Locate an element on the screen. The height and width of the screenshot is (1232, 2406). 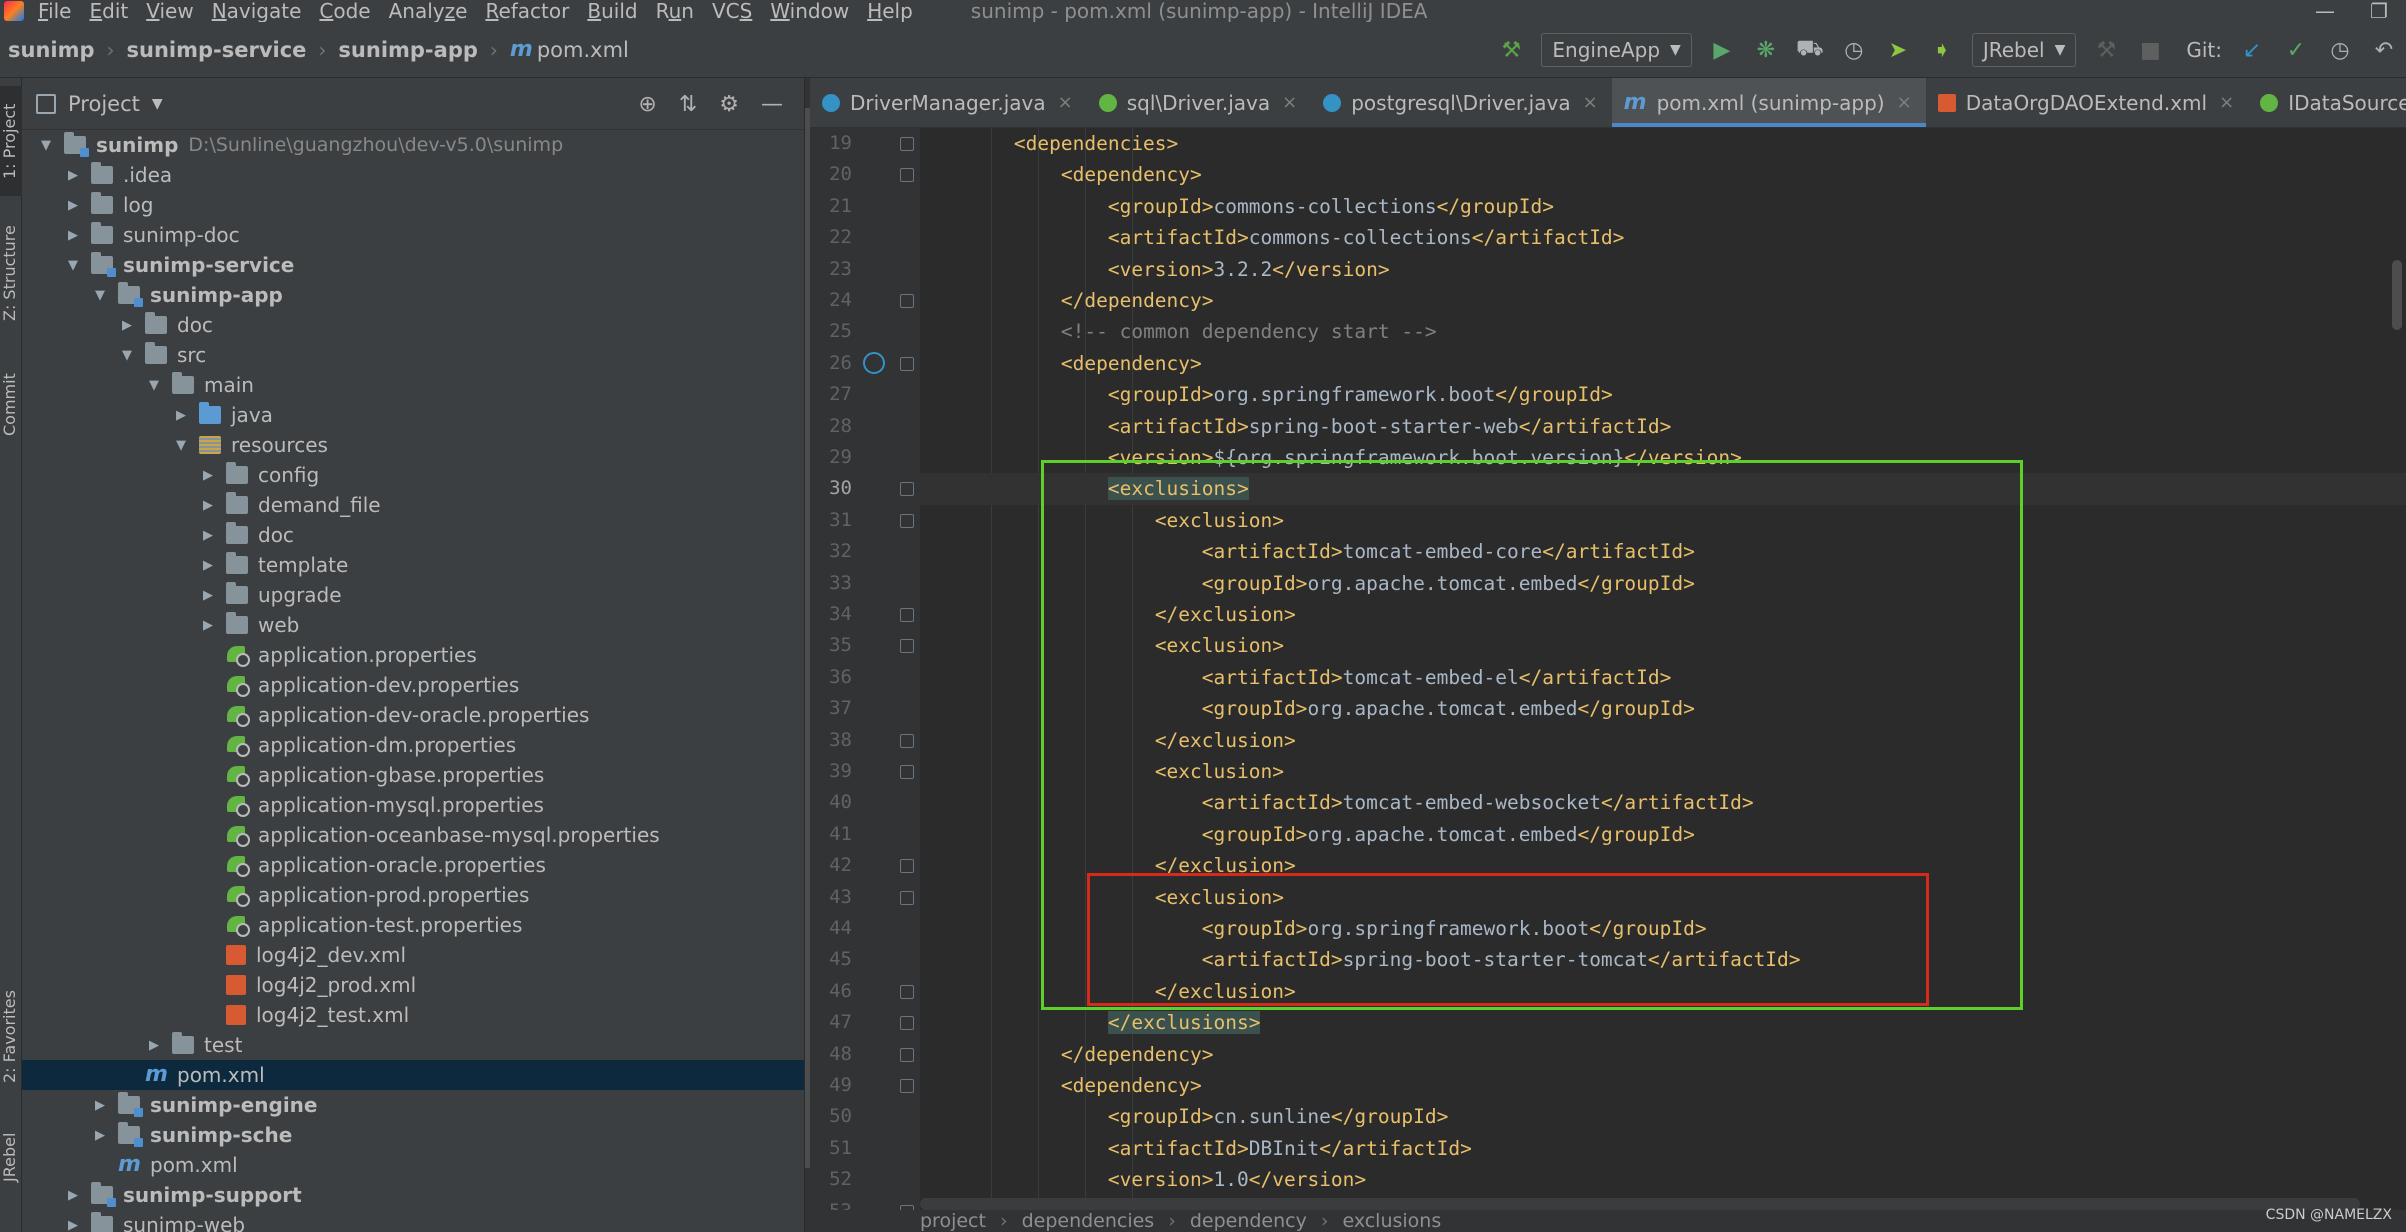
override-method-icon is located at coordinates (874, 362).